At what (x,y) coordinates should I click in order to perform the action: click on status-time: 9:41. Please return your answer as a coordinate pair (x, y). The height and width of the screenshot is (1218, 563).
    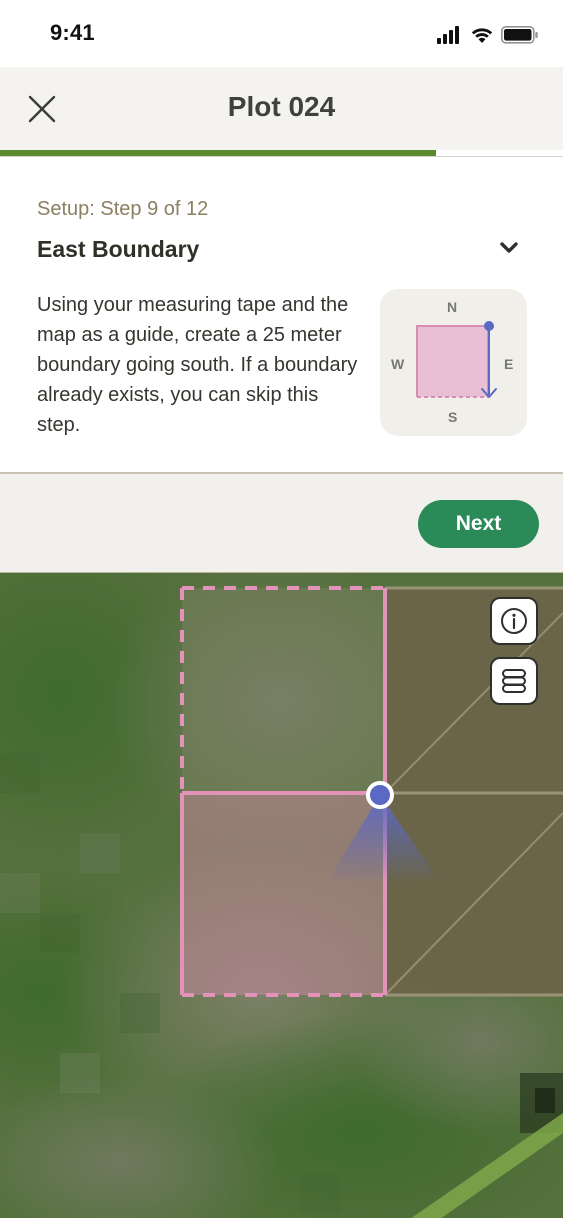
    Looking at the image, I should click on (72, 32).